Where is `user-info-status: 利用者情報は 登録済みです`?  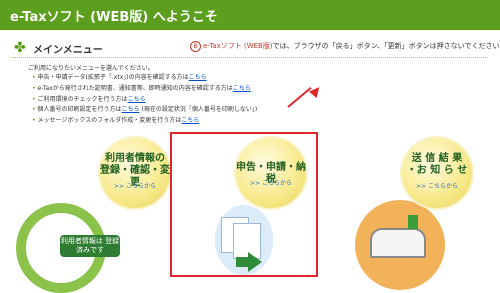 user-info-status: 利用者情報は 登録済みです is located at coordinates (90, 246).